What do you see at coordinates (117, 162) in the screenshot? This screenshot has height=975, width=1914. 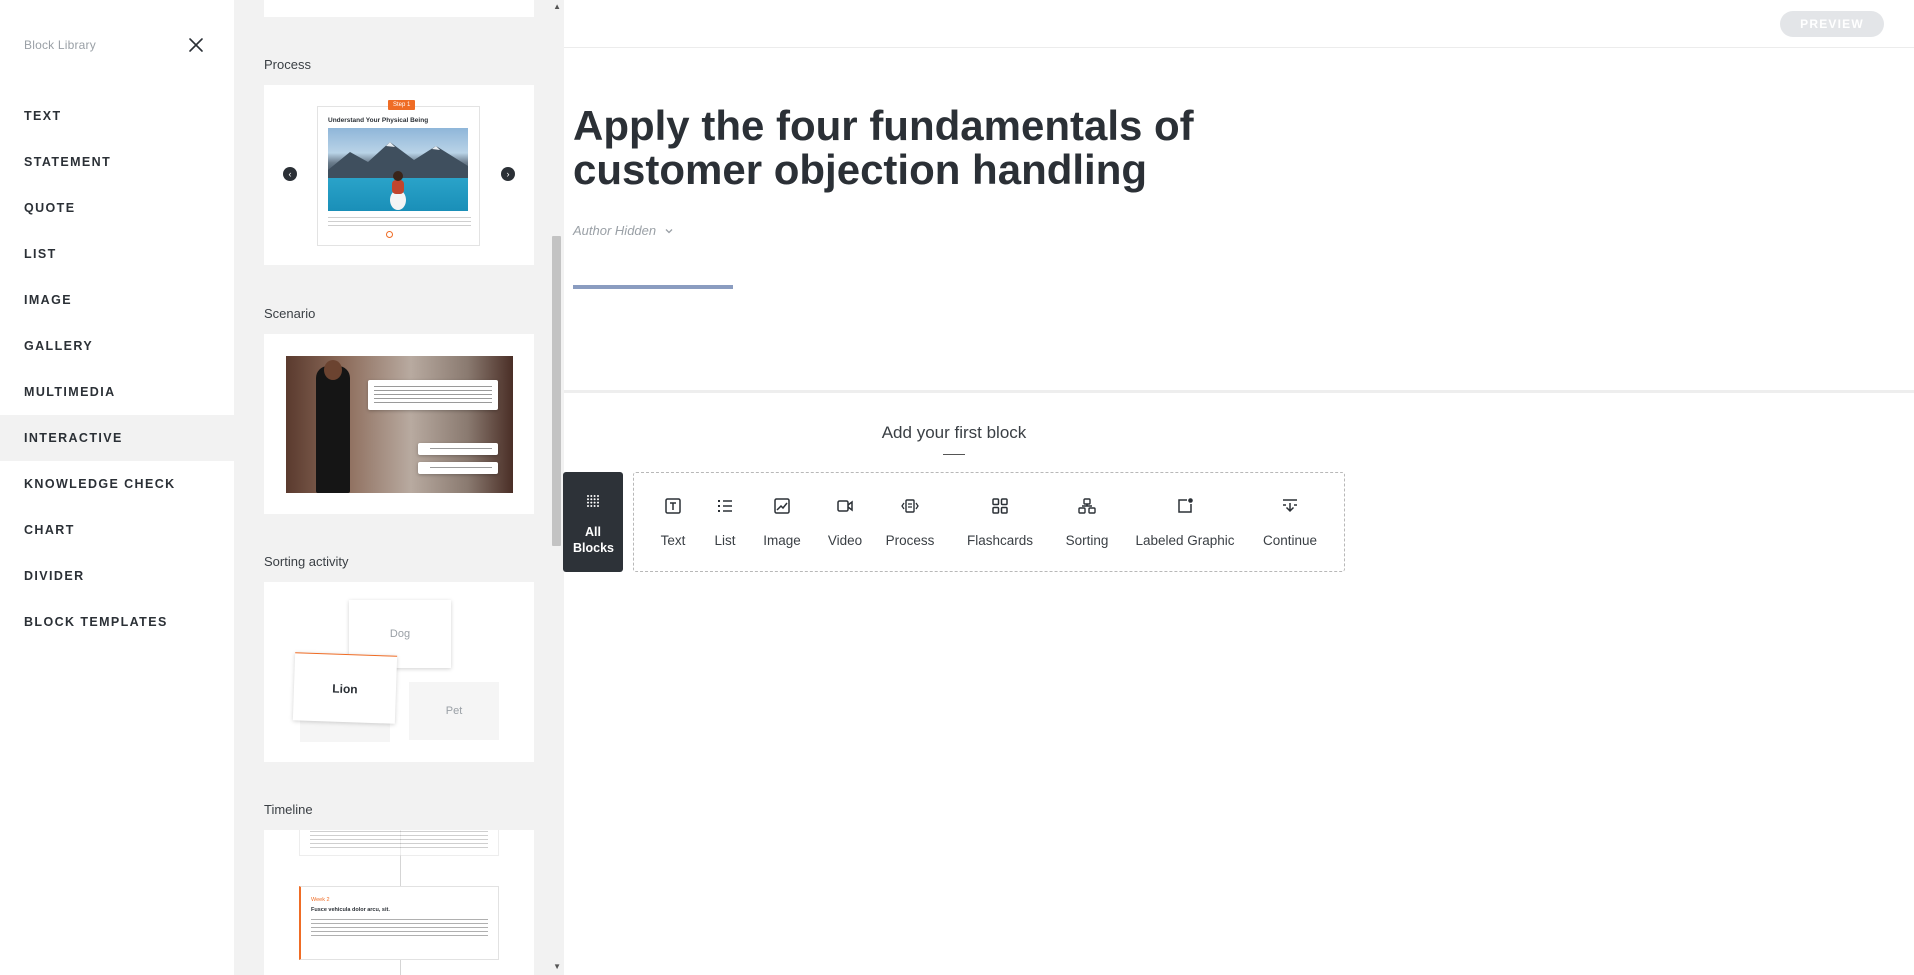 I see `category-statement: STATEMENT` at bounding box center [117, 162].